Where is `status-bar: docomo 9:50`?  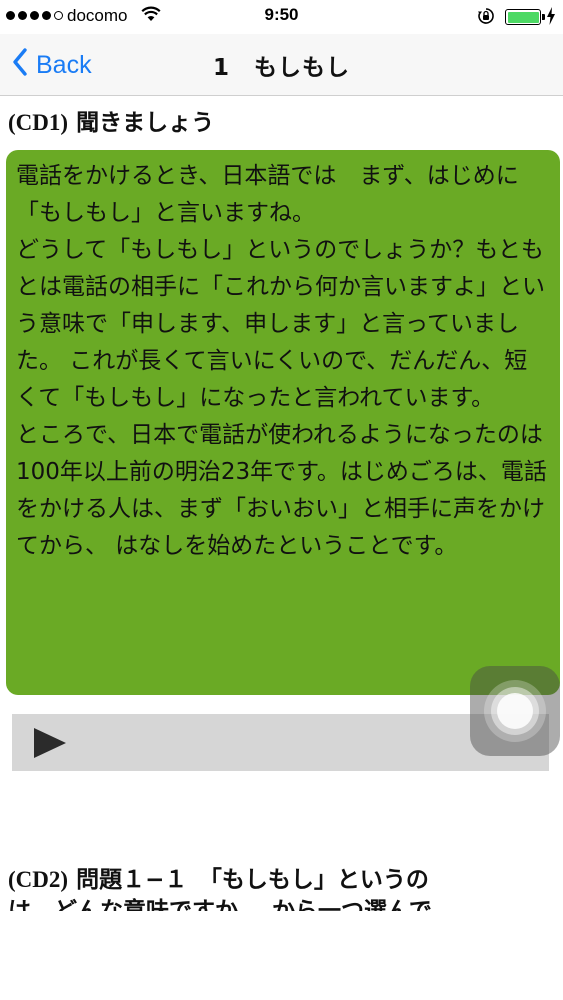 status-bar: docomo 9:50 is located at coordinates (281, 17).